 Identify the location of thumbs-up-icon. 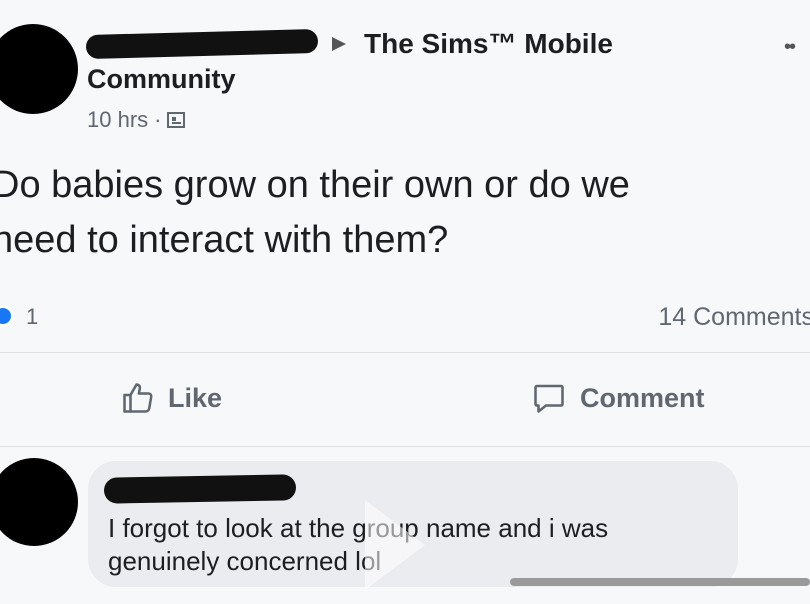
(138, 398).